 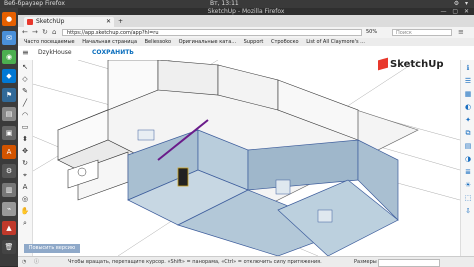 What do you see at coordinates (9, 171) in the screenshot?
I see `settings-icon: ⚙` at bounding box center [9, 171].